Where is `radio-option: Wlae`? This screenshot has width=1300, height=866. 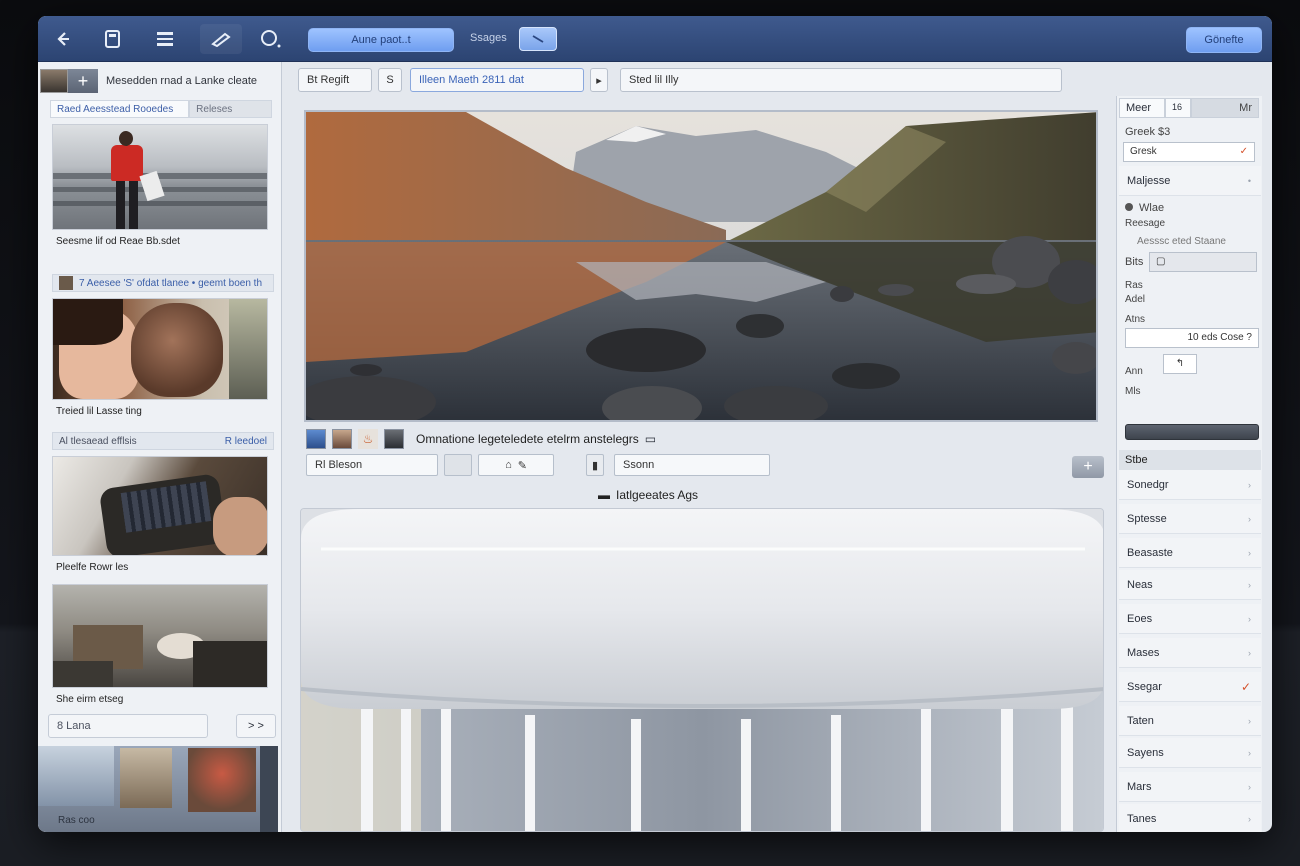 radio-option: Wlae is located at coordinates (1144, 208).